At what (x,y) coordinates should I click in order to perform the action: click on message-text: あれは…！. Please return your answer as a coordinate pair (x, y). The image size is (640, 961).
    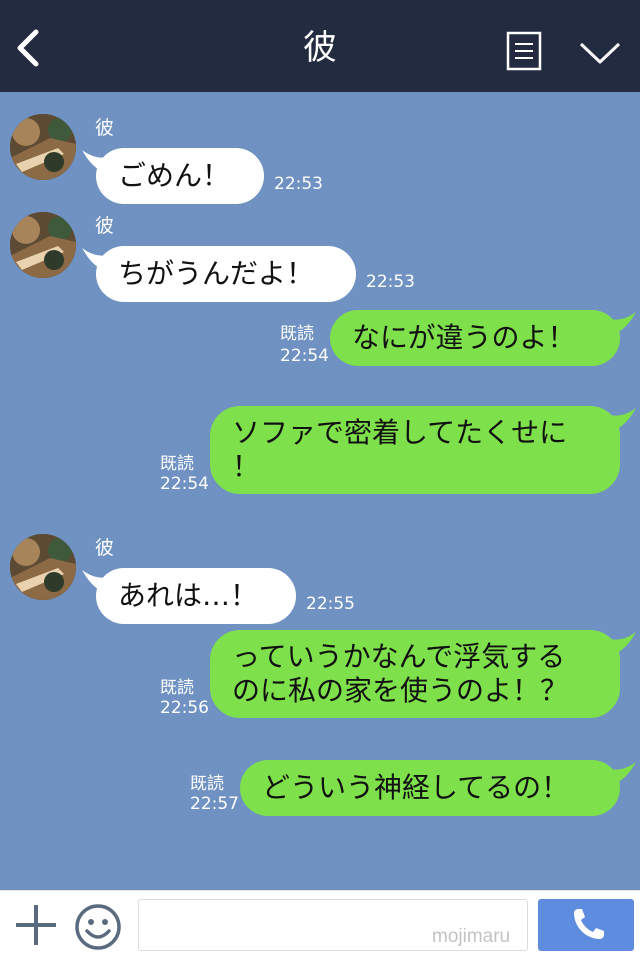
    Looking at the image, I should click on (188, 595).